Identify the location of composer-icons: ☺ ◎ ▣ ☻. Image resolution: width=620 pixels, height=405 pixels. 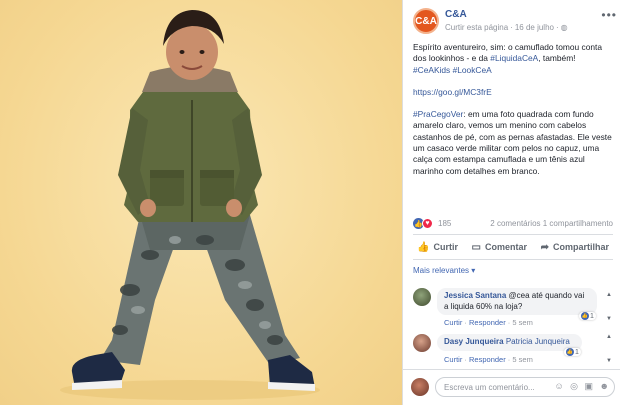
(582, 386).